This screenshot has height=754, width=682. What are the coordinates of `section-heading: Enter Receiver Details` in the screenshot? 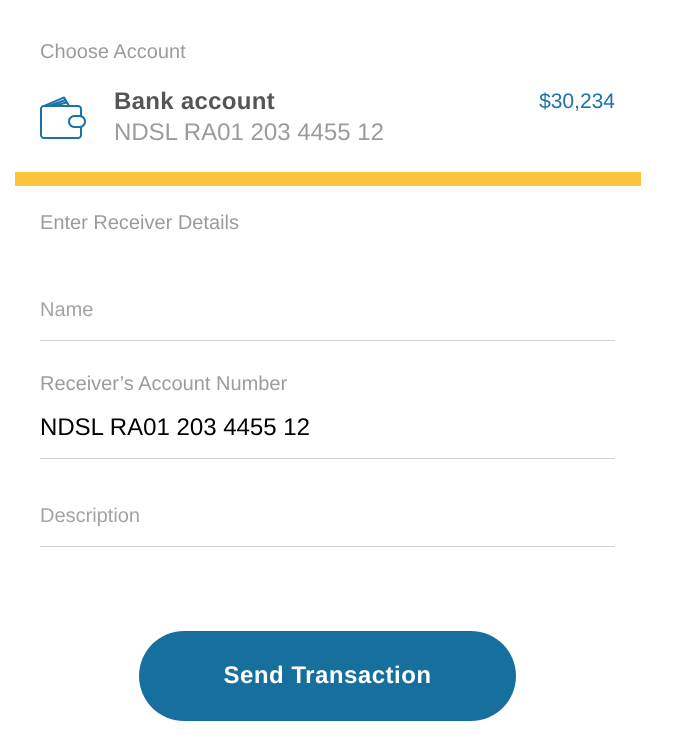 It's located at (139, 223).